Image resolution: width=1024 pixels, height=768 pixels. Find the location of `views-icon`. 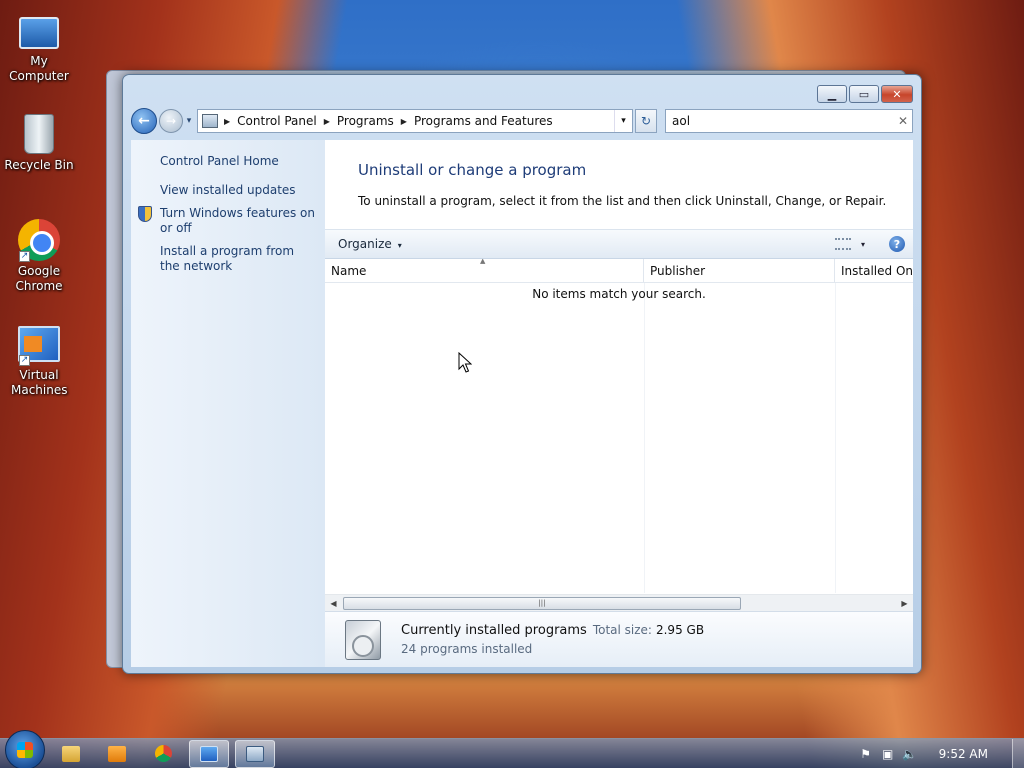

views-icon is located at coordinates (842, 244).